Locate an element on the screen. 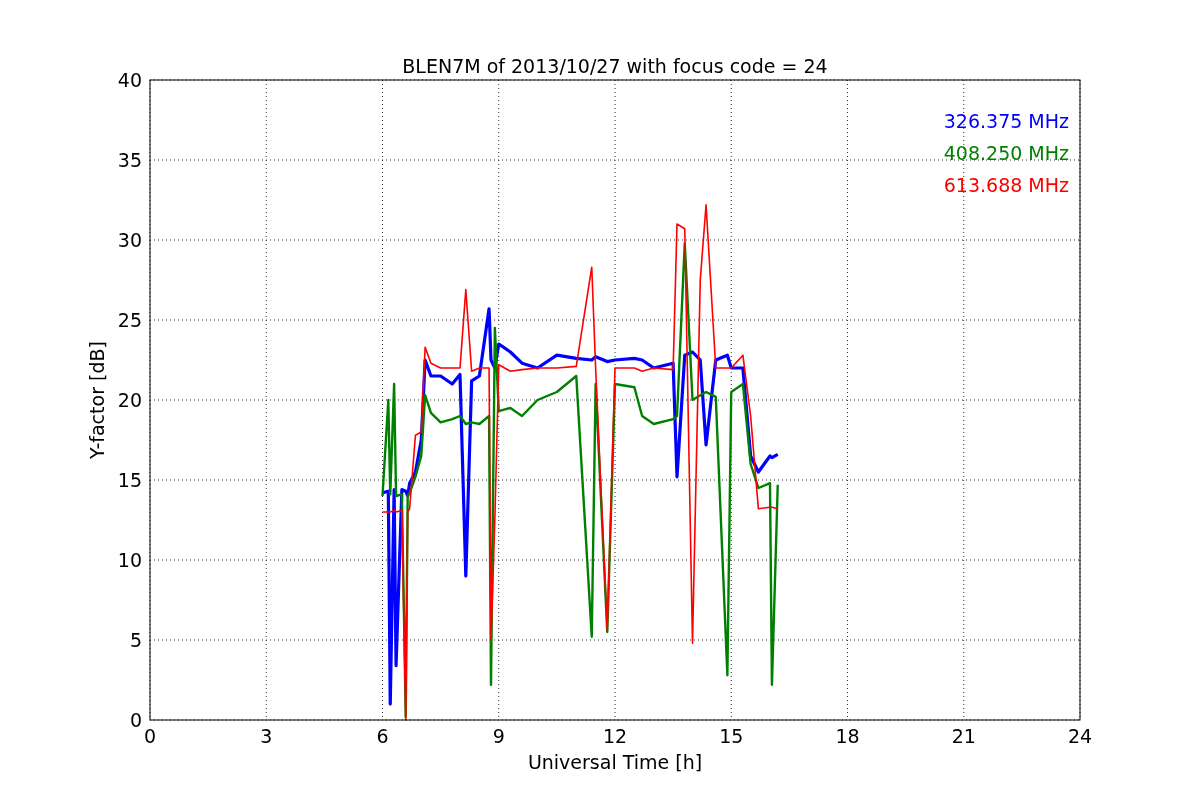 Image resolution: width=1200 pixels, height=800 pixels. x-axis-label: Universal Time [h] is located at coordinates (615, 762).